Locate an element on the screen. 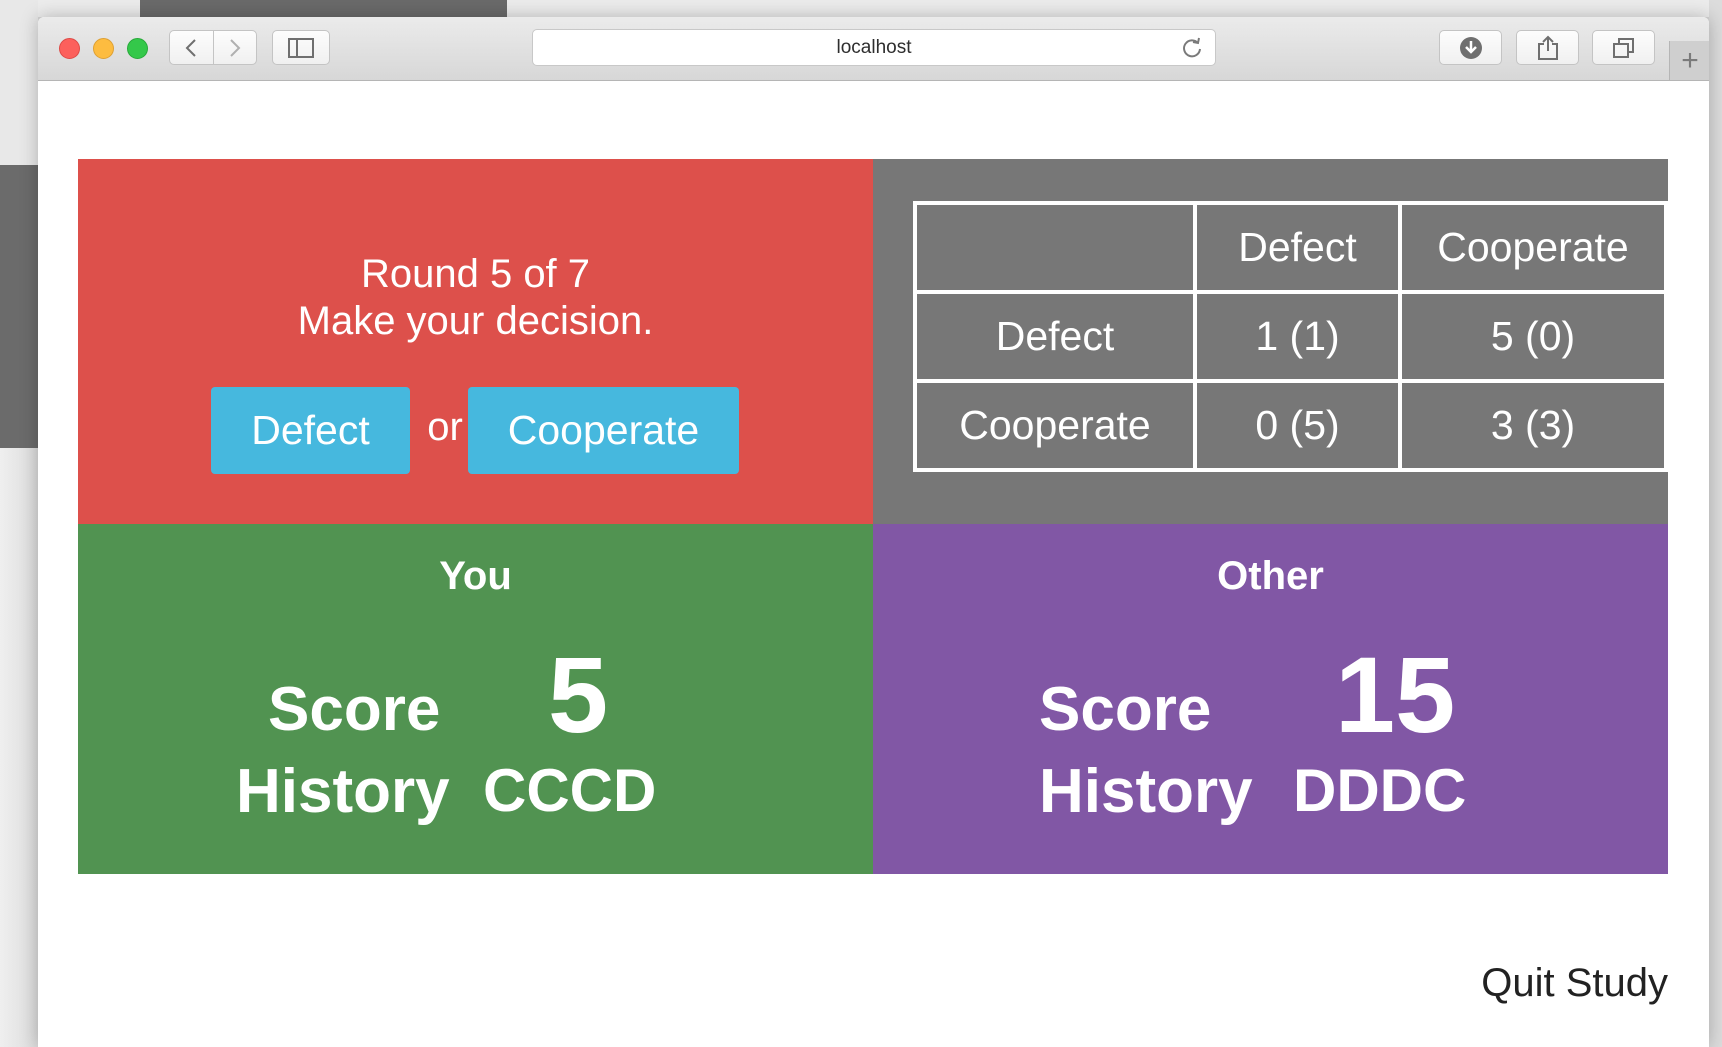  defect-button: Defect is located at coordinates (310, 430).